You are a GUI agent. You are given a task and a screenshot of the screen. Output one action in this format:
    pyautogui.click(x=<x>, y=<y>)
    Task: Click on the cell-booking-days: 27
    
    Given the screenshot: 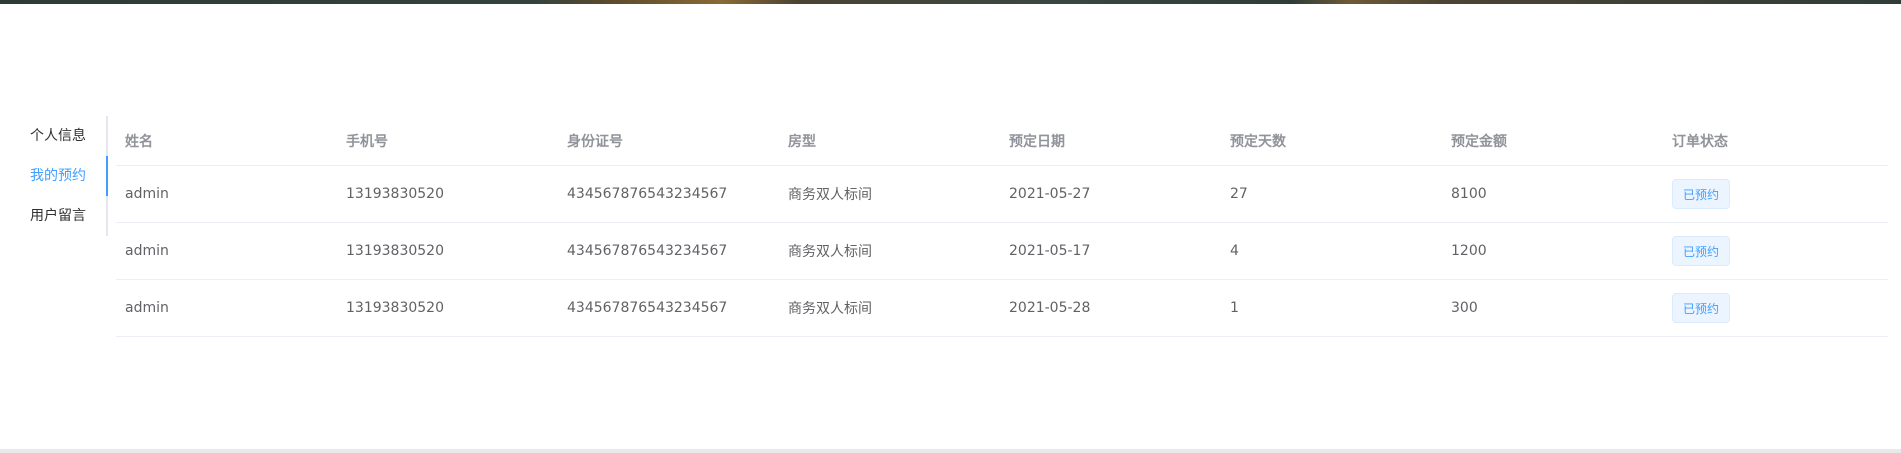 What is the action you would take?
    pyautogui.click(x=1239, y=194)
    